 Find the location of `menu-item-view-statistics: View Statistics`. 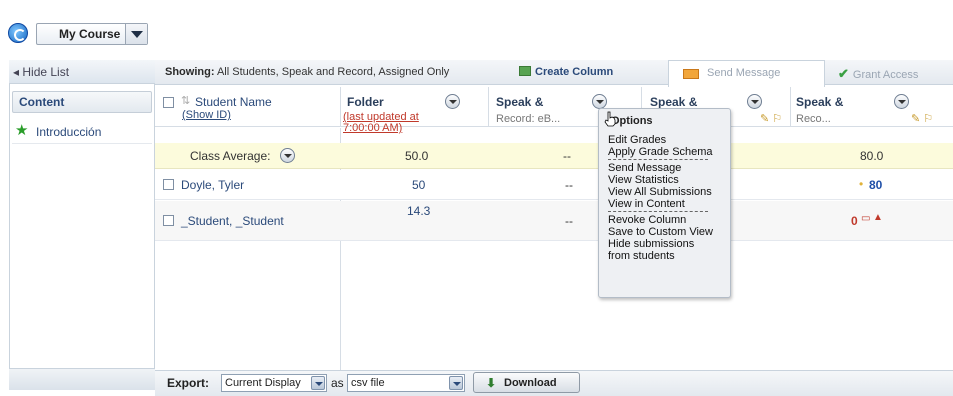

menu-item-view-statistics: View Statistics is located at coordinates (643, 180).